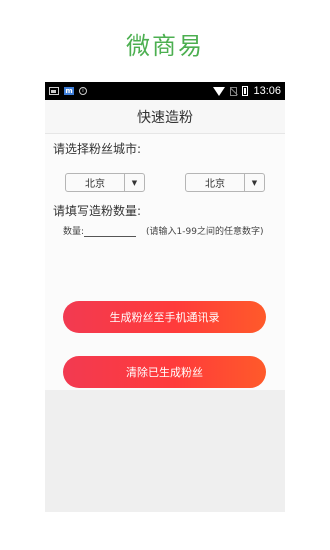 The width and height of the screenshot is (330, 550). What do you see at coordinates (165, 91) in the screenshot?
I see `status-bar: m i 13:06` at bounding box center [165, 91].